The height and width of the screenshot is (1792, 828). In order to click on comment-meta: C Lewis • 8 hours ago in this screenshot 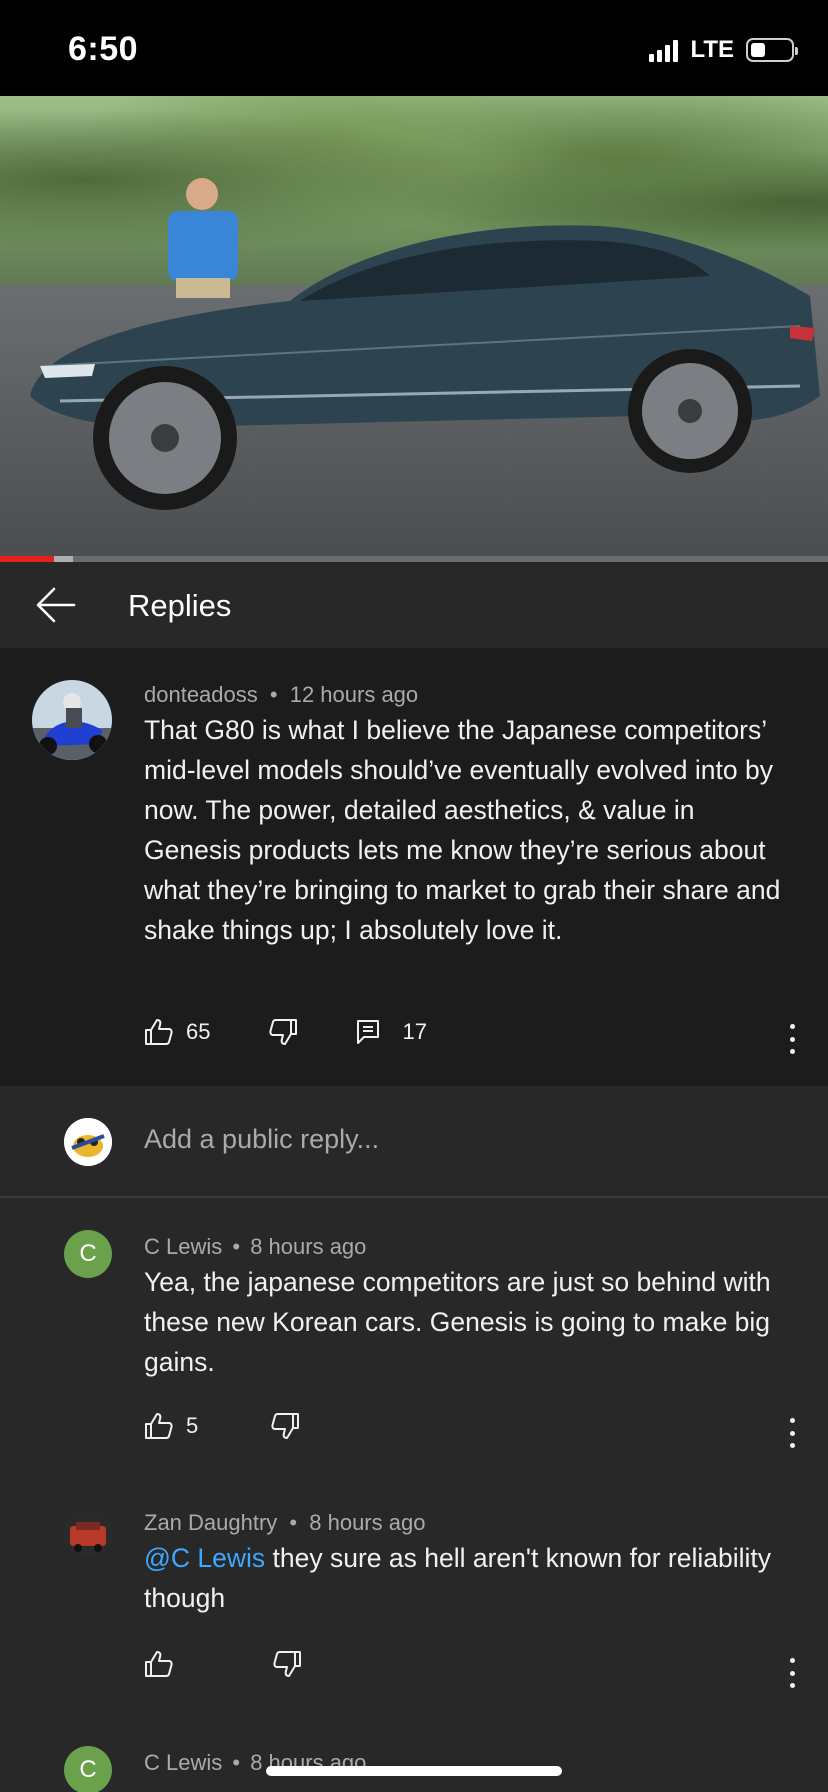, I will do `click(255, 1247)`.